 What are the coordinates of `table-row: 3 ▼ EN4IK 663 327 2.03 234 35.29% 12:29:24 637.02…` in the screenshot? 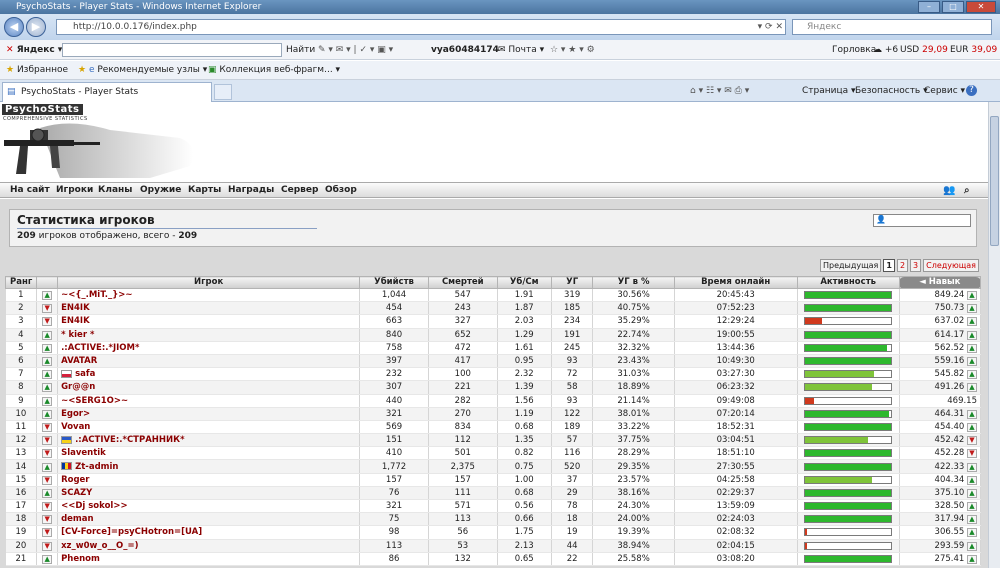 It's located at (493, 321).